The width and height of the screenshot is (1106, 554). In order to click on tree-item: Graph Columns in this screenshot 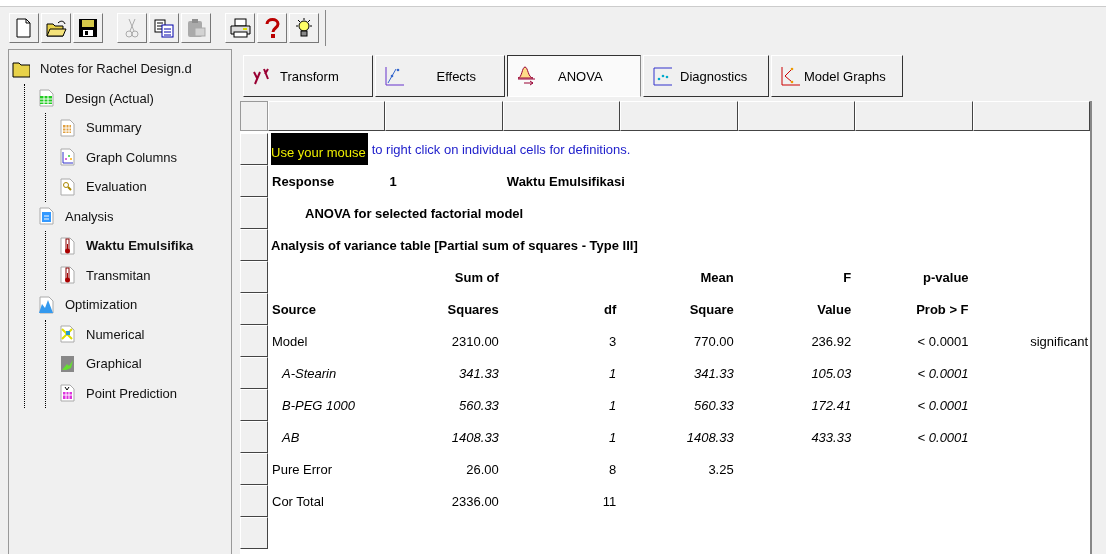, I will do `click(132, 157)`.